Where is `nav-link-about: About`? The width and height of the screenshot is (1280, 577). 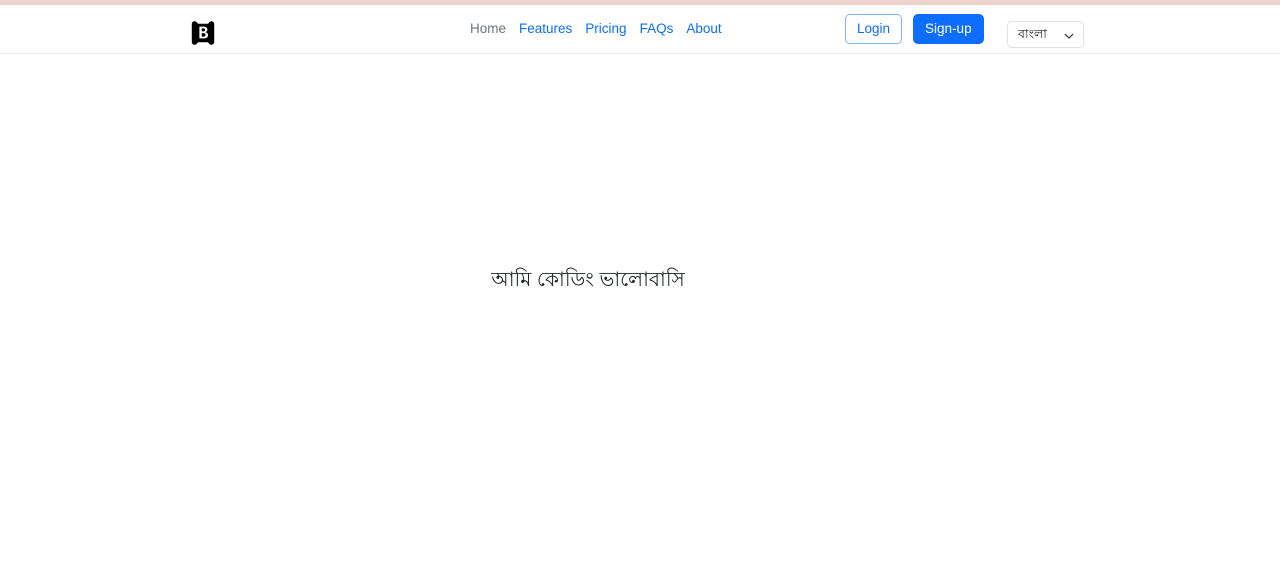
nav-link-about: About is located at coordinates (703, 29).